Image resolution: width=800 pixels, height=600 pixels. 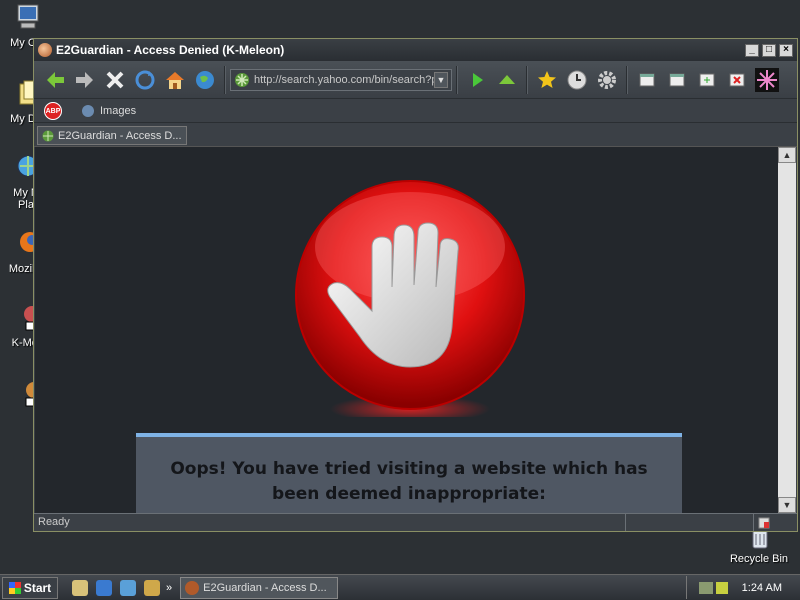 I want to click on bookmark-images: Images, so click(x=109, y=110).